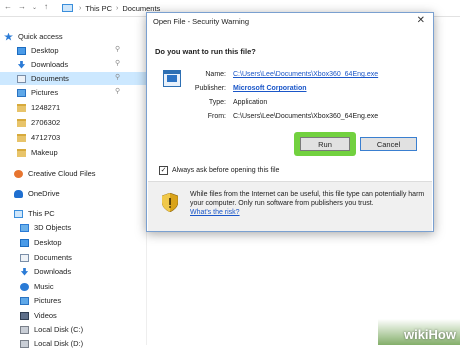  I want to click on sidebar-item-pictures-pc: Pictures, so click(73, 300).